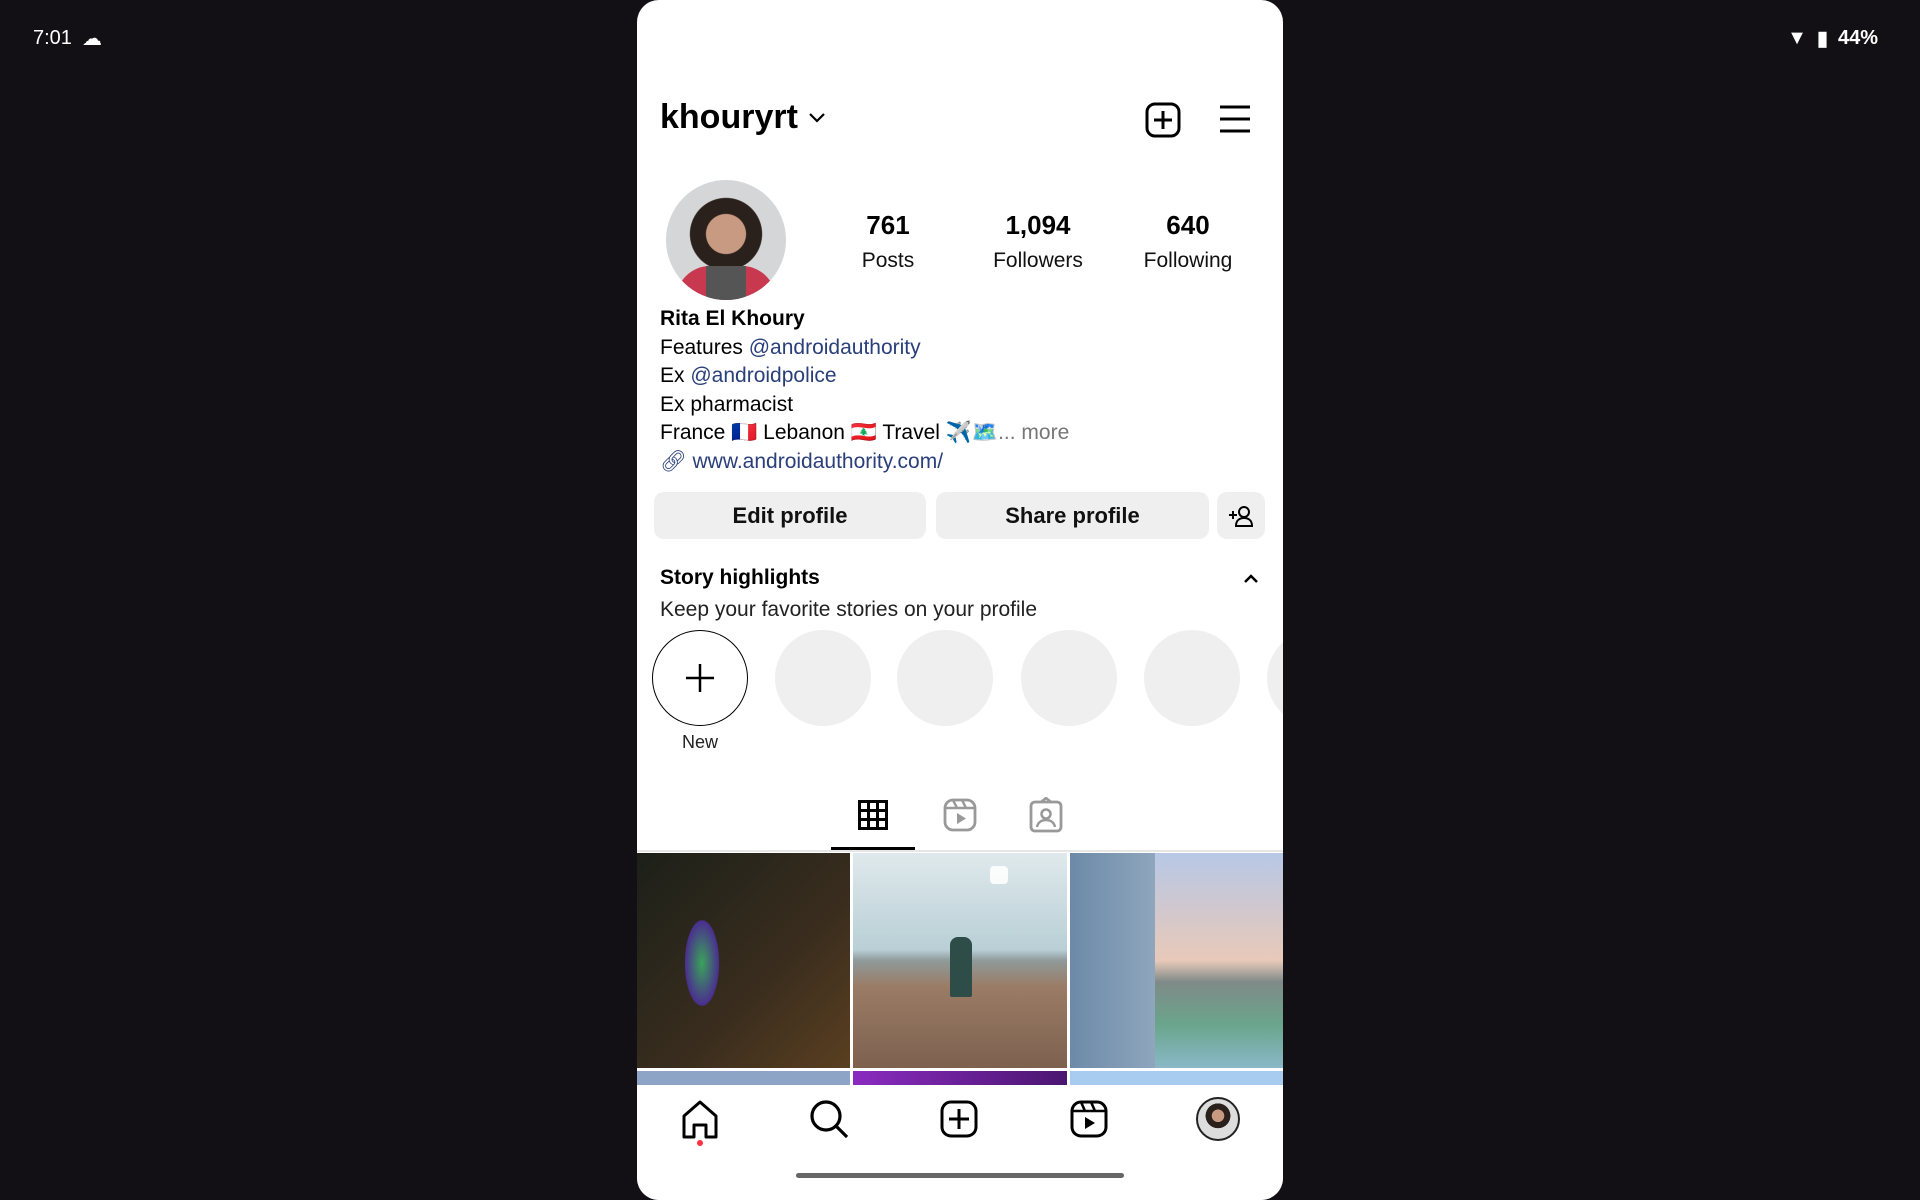 The image size is (1920, 1200). What do you see at coordinates (763, 375) in the screenshot?
I see `mention-link: @androidpolice` at bounding box center [763, 375].